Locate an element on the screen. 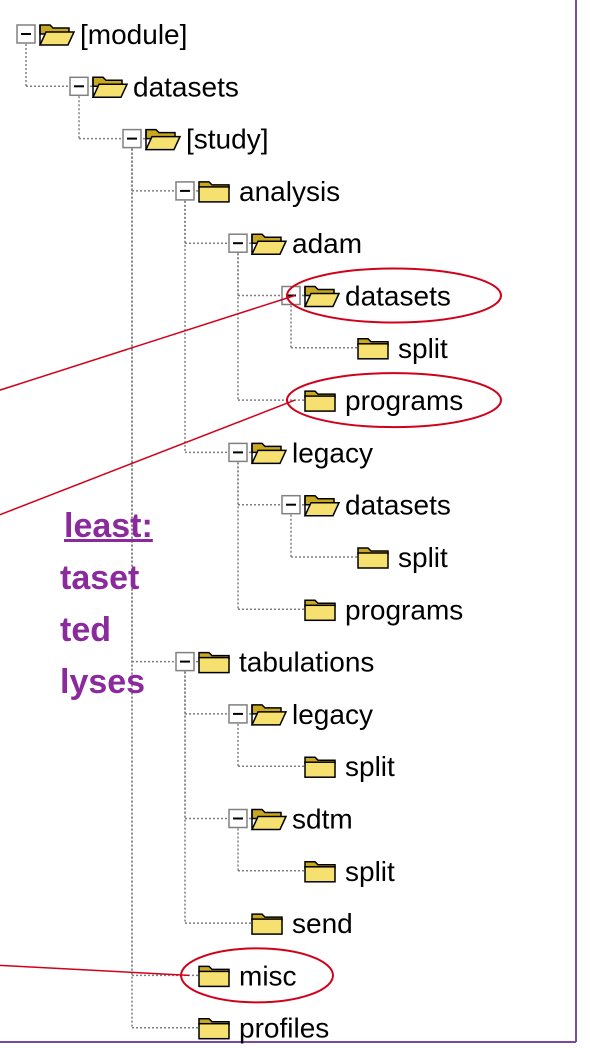 This screenshot has width=590, height=1048. caption-line-2: taset is located at coordinates (100, 578).